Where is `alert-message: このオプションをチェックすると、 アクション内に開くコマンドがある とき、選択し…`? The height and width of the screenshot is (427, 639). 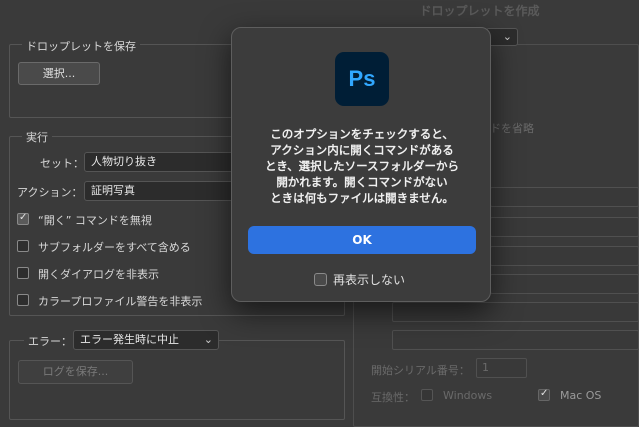 alert-message: このオプションをチェックすると、 アクション内に開くコマンドがある とき、選択し… is located at coordinates (362, 166).